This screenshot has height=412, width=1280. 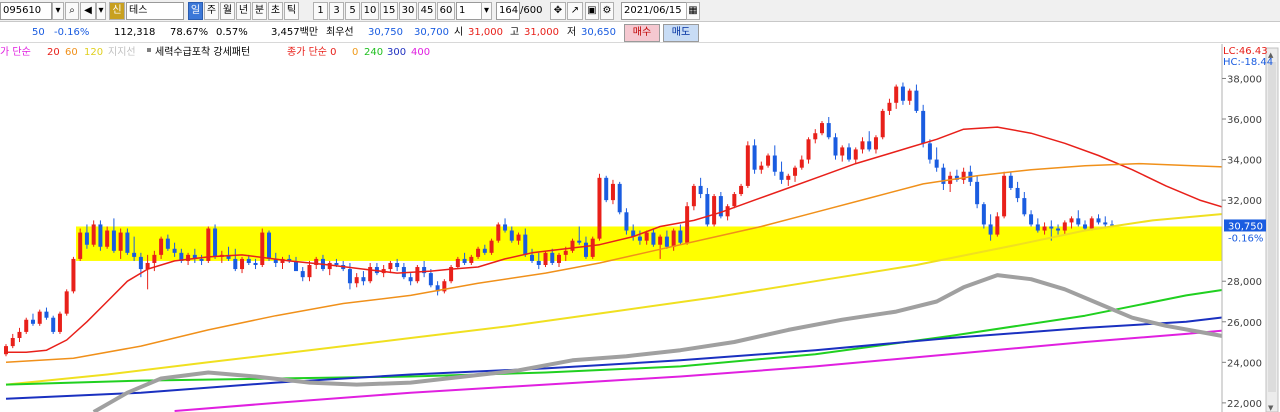 What do you see at coordinates (373, 52) in the screenshot?
I see `legend-vol-240: 240` at bounding box center [373, 52].